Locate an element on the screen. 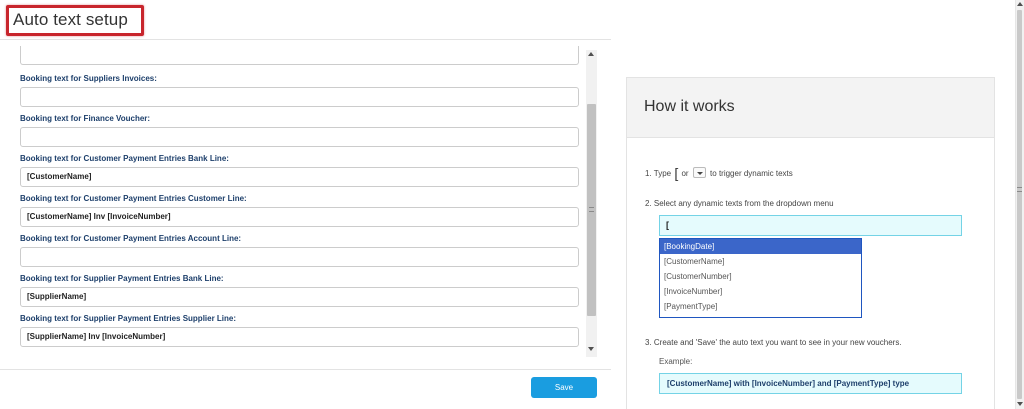  bracket-symbol: [ is located at coordinates (676, 173).